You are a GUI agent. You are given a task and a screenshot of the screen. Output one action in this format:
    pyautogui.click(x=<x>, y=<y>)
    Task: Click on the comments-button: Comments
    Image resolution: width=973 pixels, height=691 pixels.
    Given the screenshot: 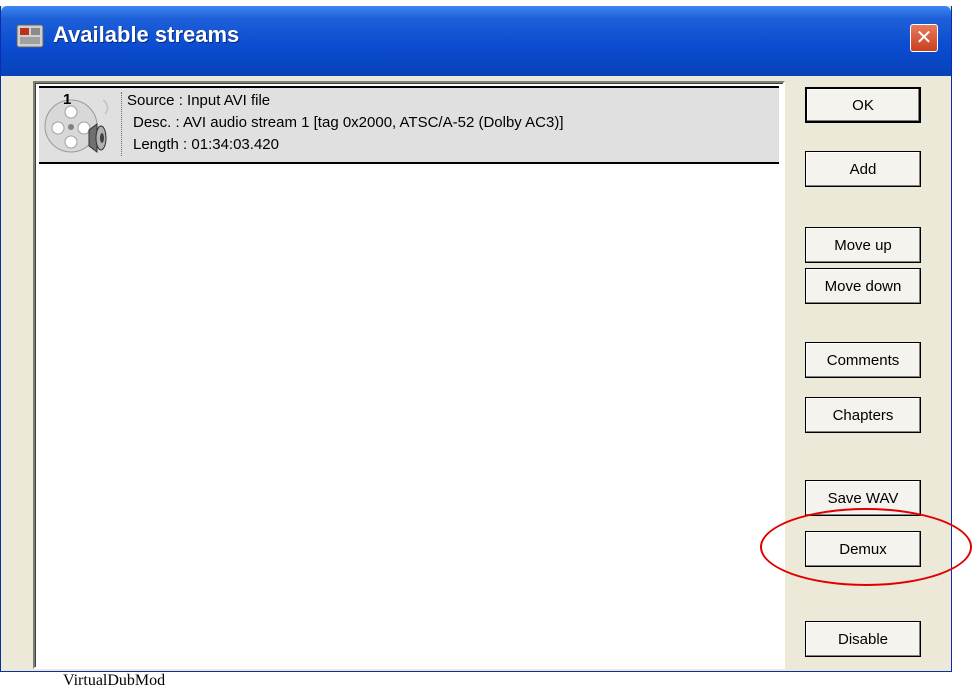 What is the action you would take?
    pyautogui.click(x=863, y=360)
    